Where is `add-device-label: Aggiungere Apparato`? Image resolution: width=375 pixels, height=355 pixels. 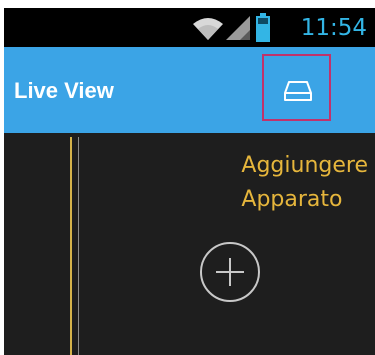 add-device-label: Aggiungere Apparato is located at coordinates (304, 183).